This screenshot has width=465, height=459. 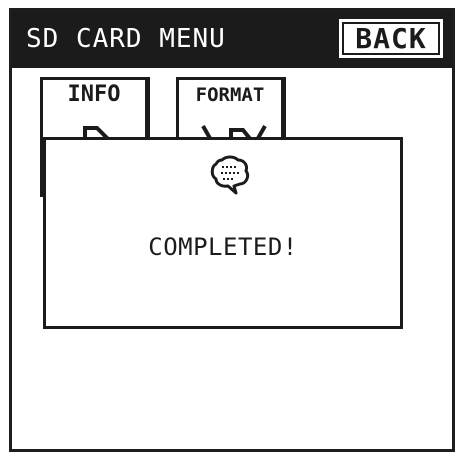 I want to click on completion-message: COMPLETED!, so click(x=223, y=247).